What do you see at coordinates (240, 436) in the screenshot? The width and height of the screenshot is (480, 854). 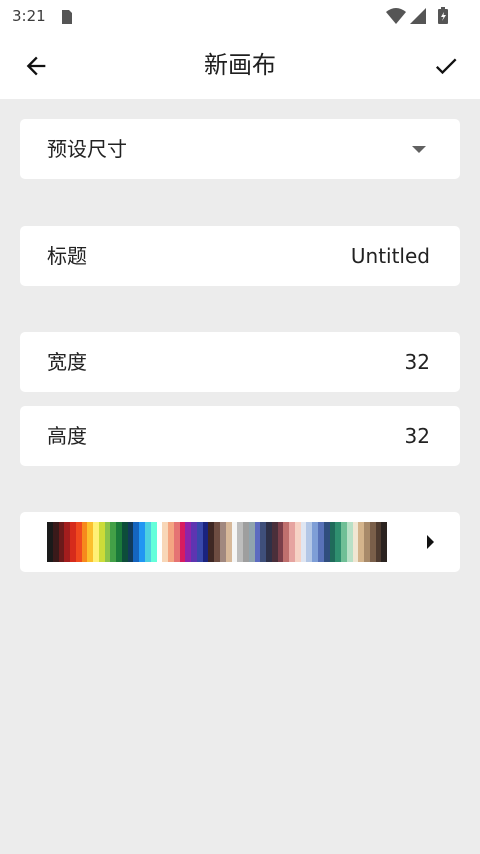 I see `height-field: 高度 32` at bounding box center [240, 436].